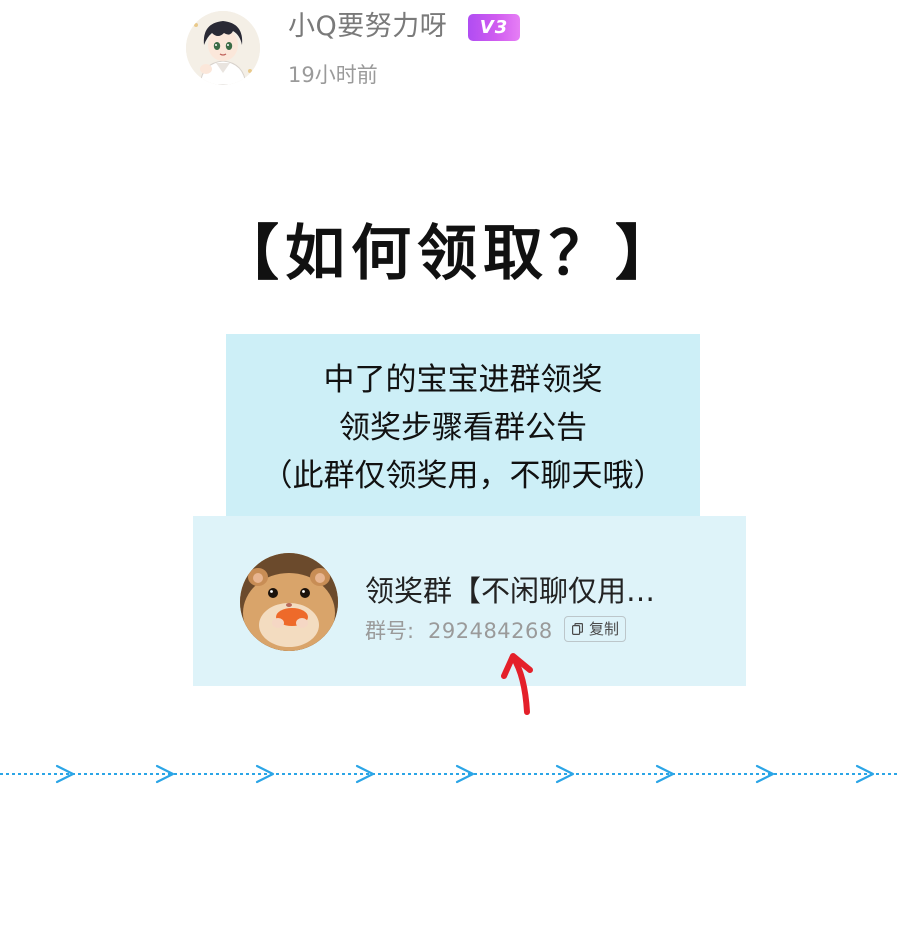  I want to click on info-line-2: 领奖步骤看群公告, so click(463, 428).